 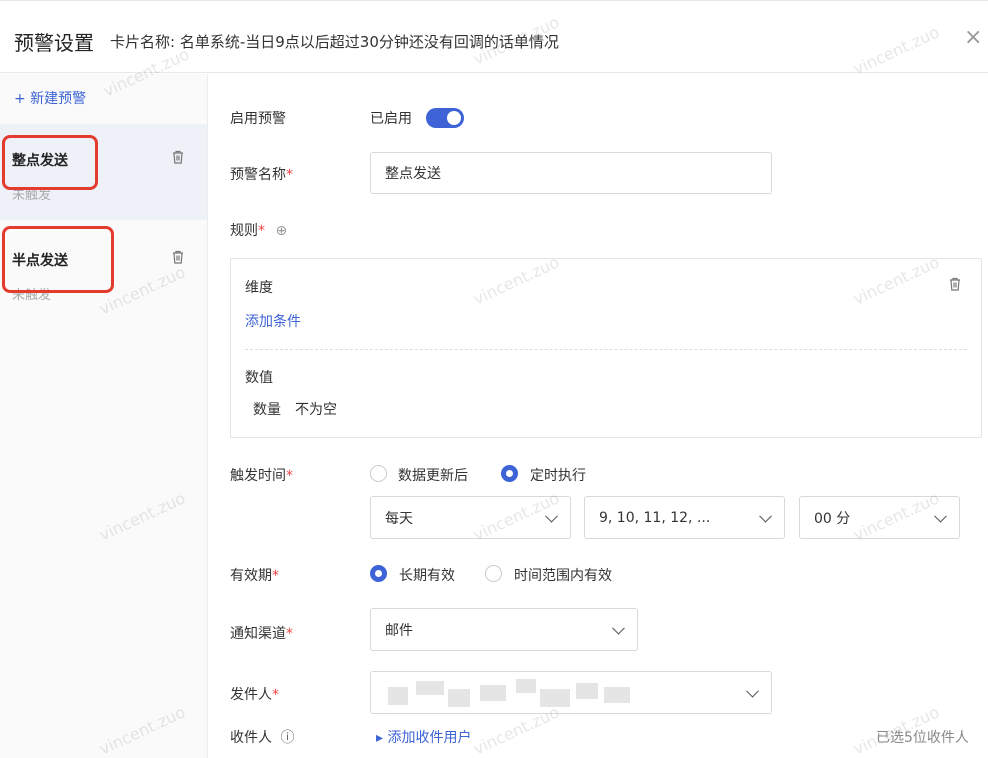 I want to click on sender-label: 发件人*, so click(x=254, y=695).